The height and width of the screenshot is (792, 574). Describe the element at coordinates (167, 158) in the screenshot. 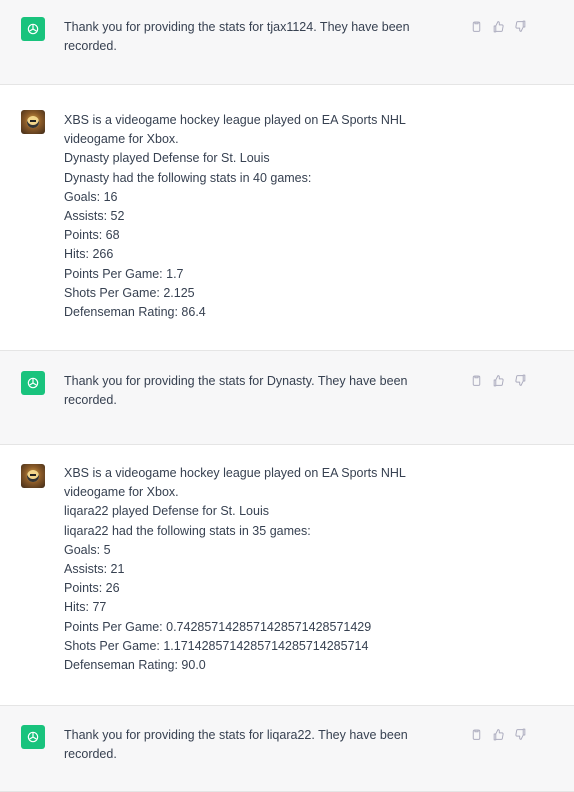

I see `message-line: Dynasty played Defense for St. Louis` at that location.